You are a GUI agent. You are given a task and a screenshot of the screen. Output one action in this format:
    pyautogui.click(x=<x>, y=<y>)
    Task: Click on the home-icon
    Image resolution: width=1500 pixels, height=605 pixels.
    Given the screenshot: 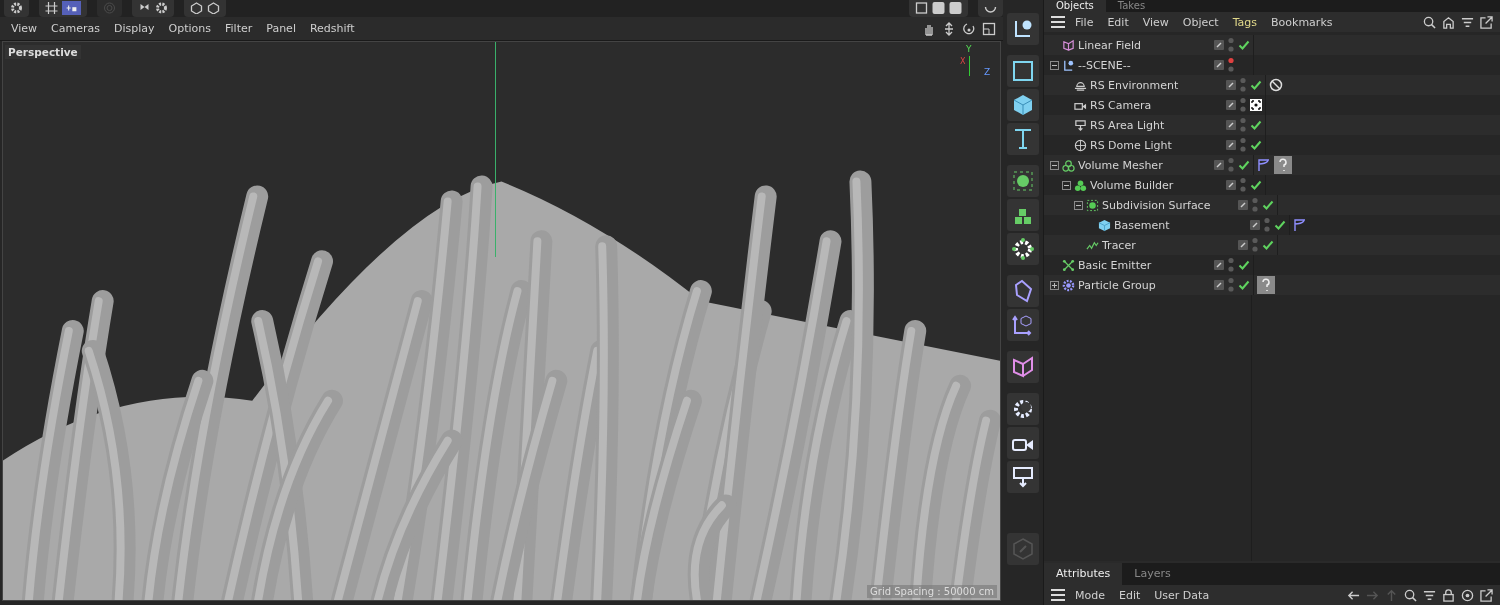 What is the action you would take?
    pyautogui.click(x=1448, y=22)
    